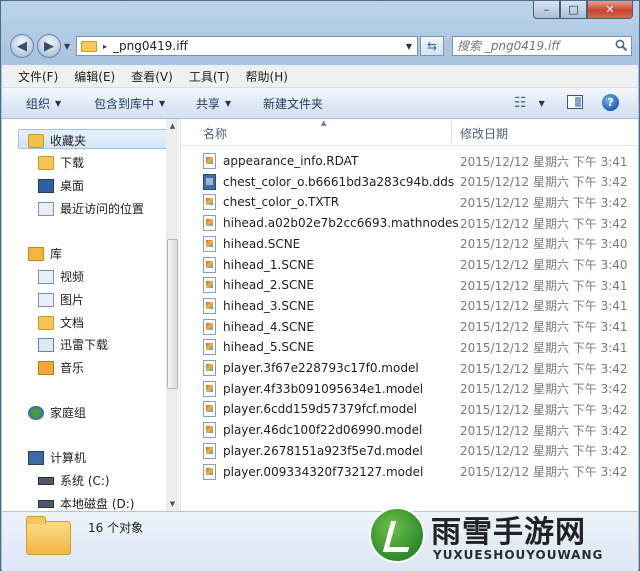 This screenshot has height=571, width=640. I want to click on file-modified-date: 2015/12/12 星期六 下午 3:40, so click(544, 265).